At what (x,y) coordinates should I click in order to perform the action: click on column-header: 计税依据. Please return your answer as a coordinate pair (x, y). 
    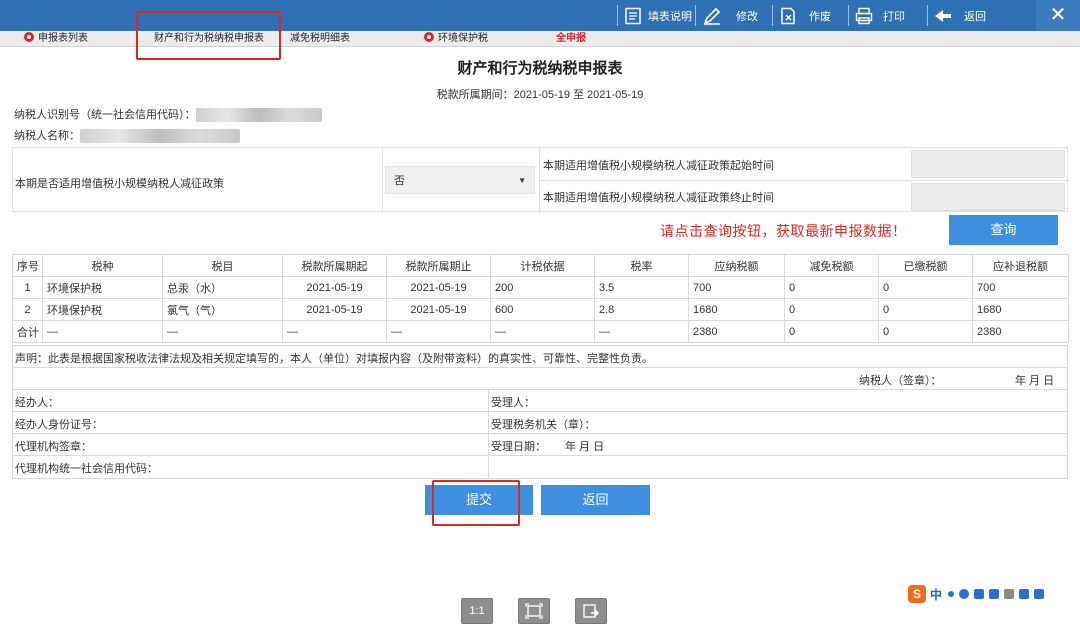
    Looking at the image, I should click on (542, 265).